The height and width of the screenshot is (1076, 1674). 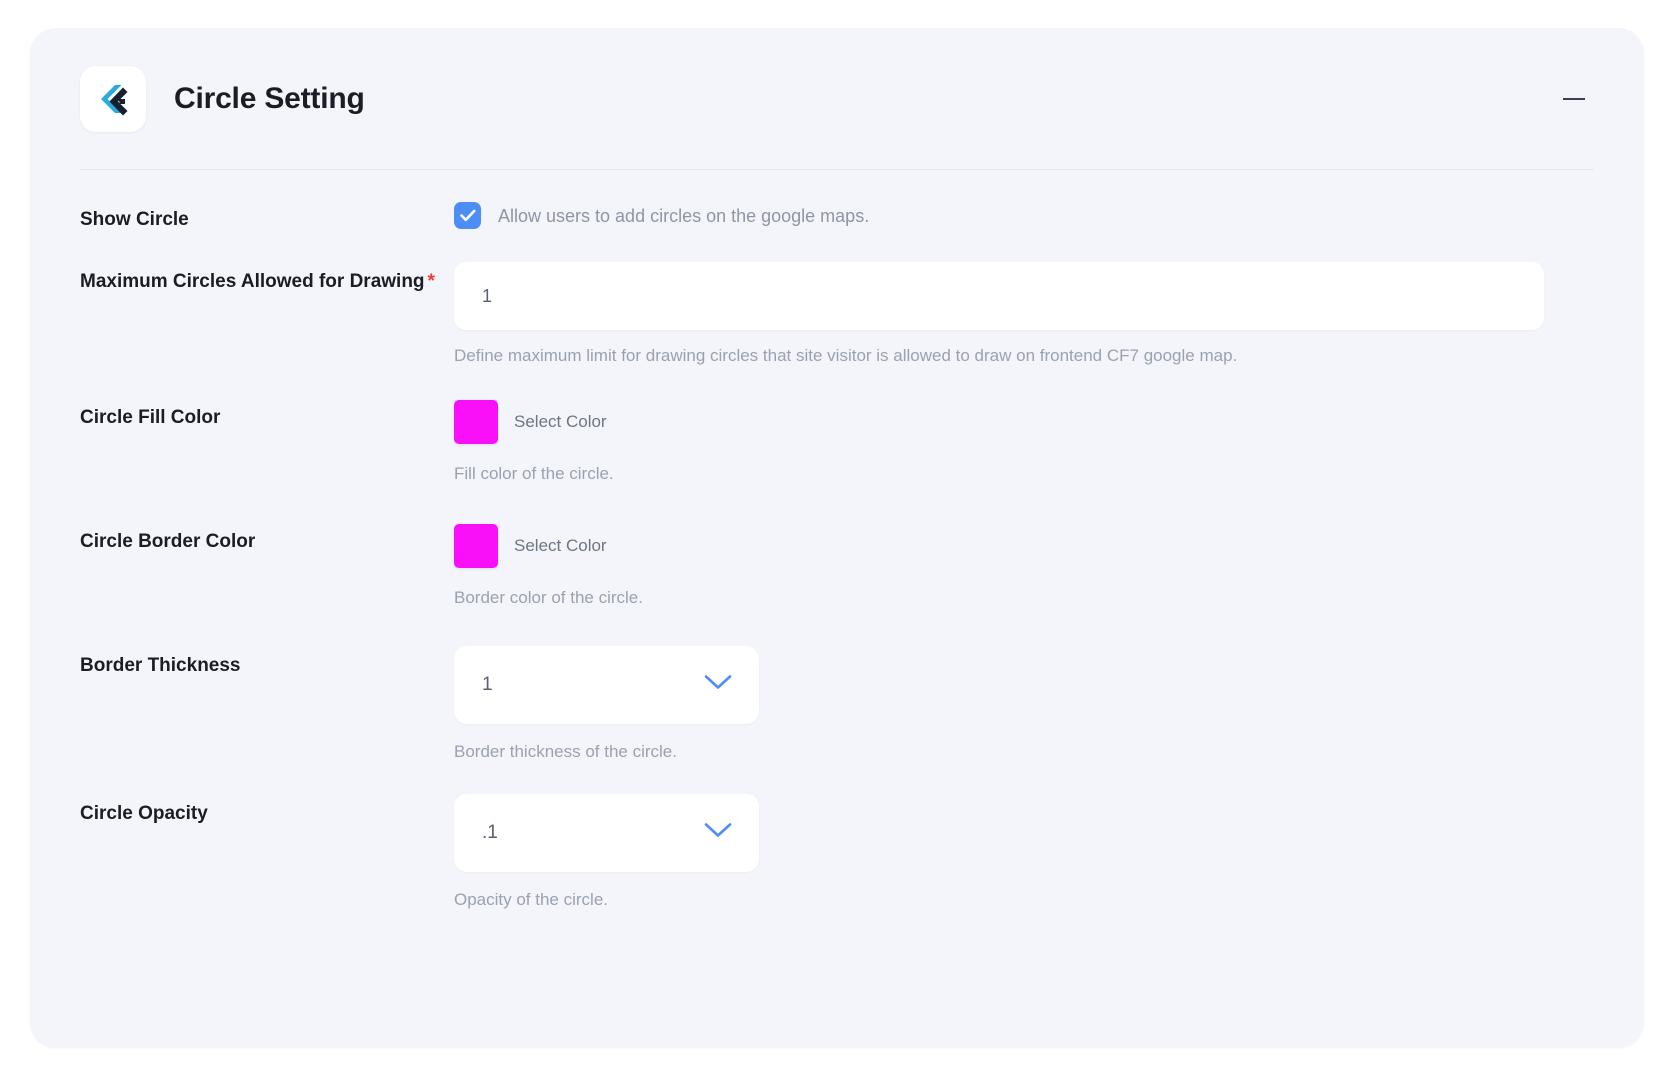 What do you see at coordinates (476, 546) in the screenshot?
I see `circle-border-color-swatch` at bounding box center [476, 546].